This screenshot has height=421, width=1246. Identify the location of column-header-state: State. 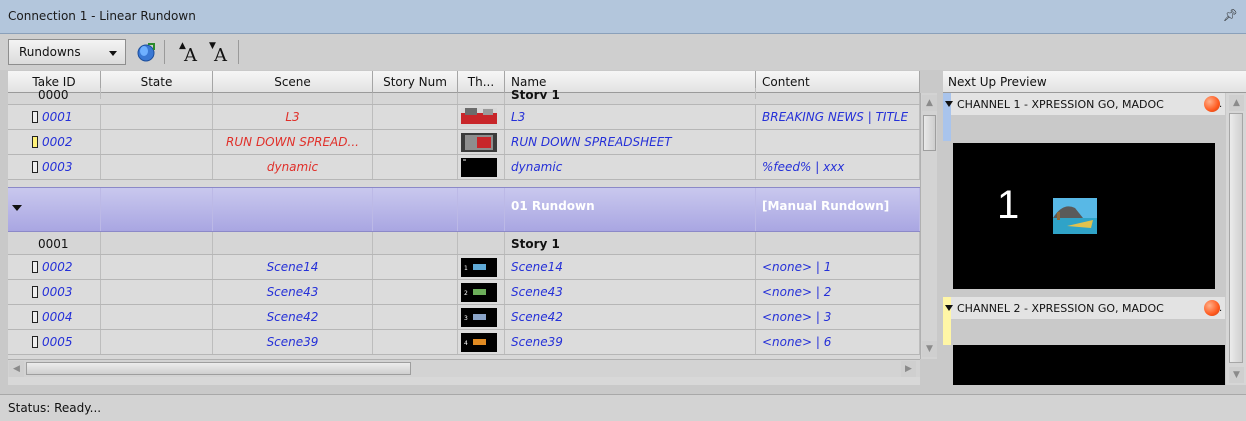
(157, 82).